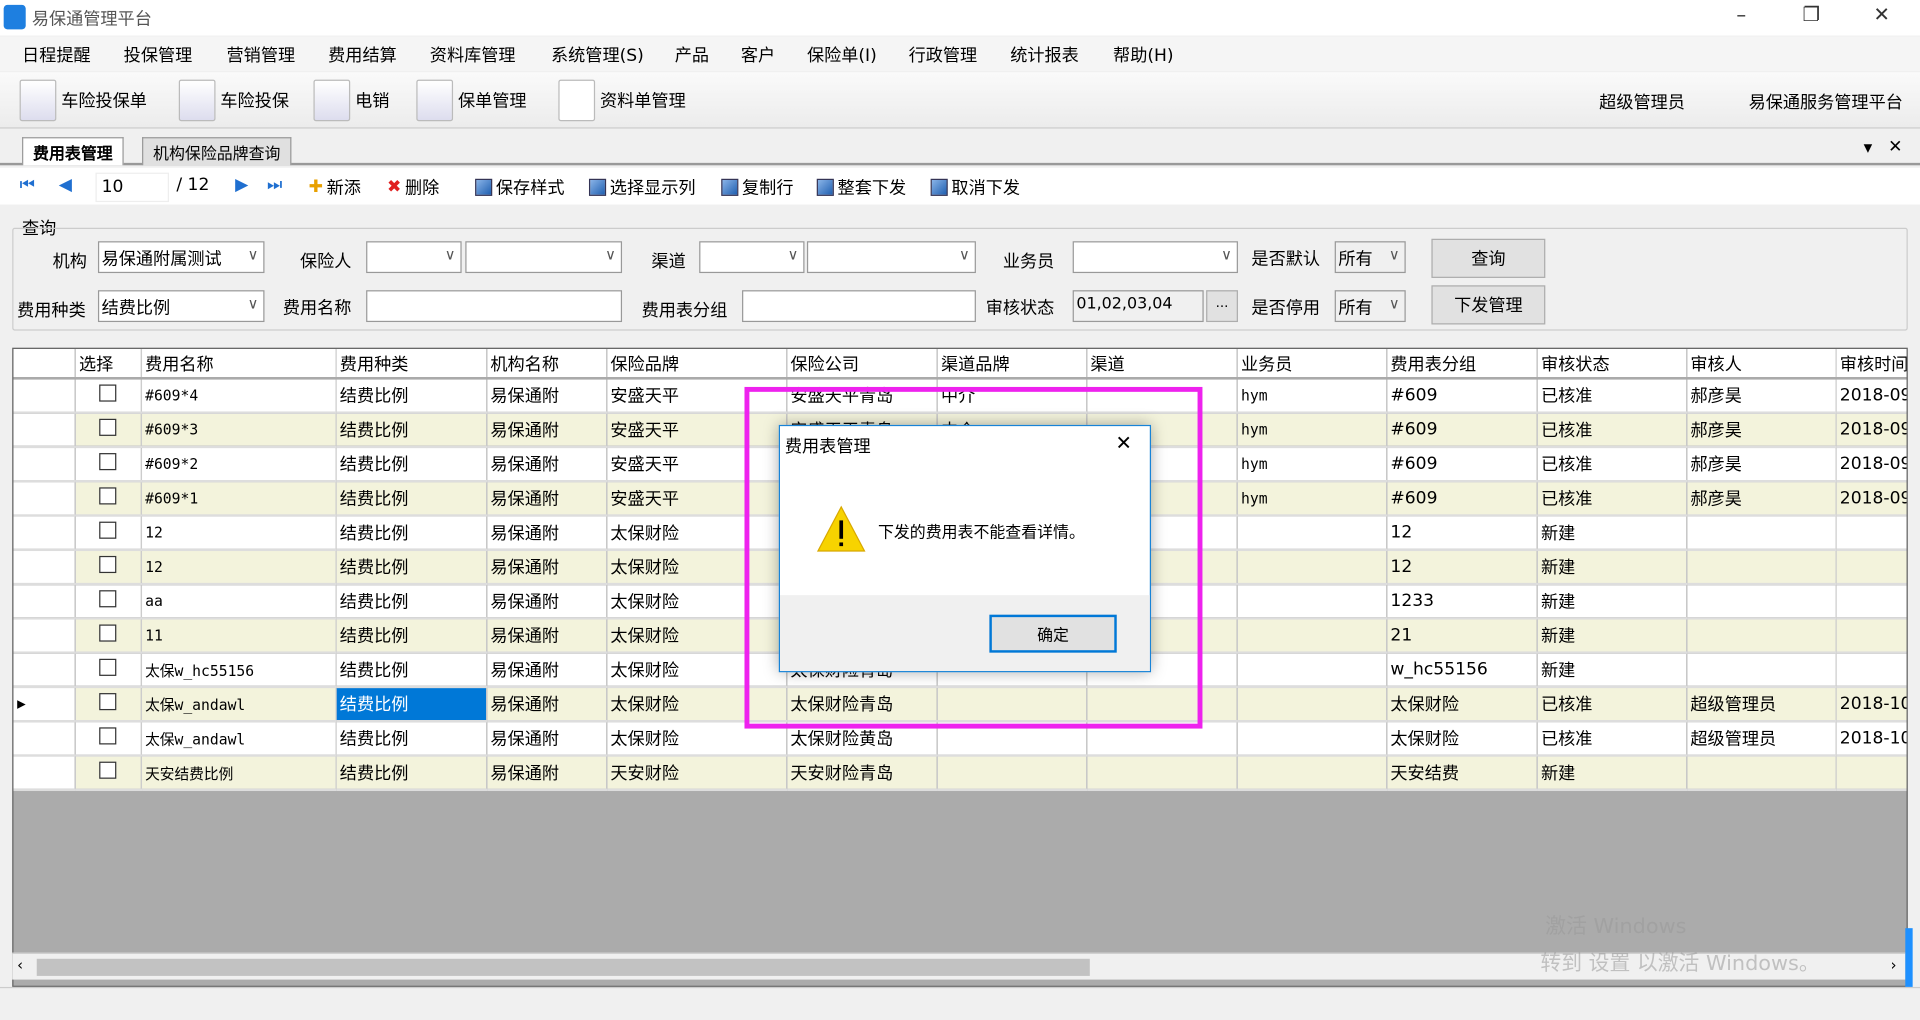 The image size is (1920, 1020). I want to click on fee-type-select: 结费比例 ∨, so click(181, 306).